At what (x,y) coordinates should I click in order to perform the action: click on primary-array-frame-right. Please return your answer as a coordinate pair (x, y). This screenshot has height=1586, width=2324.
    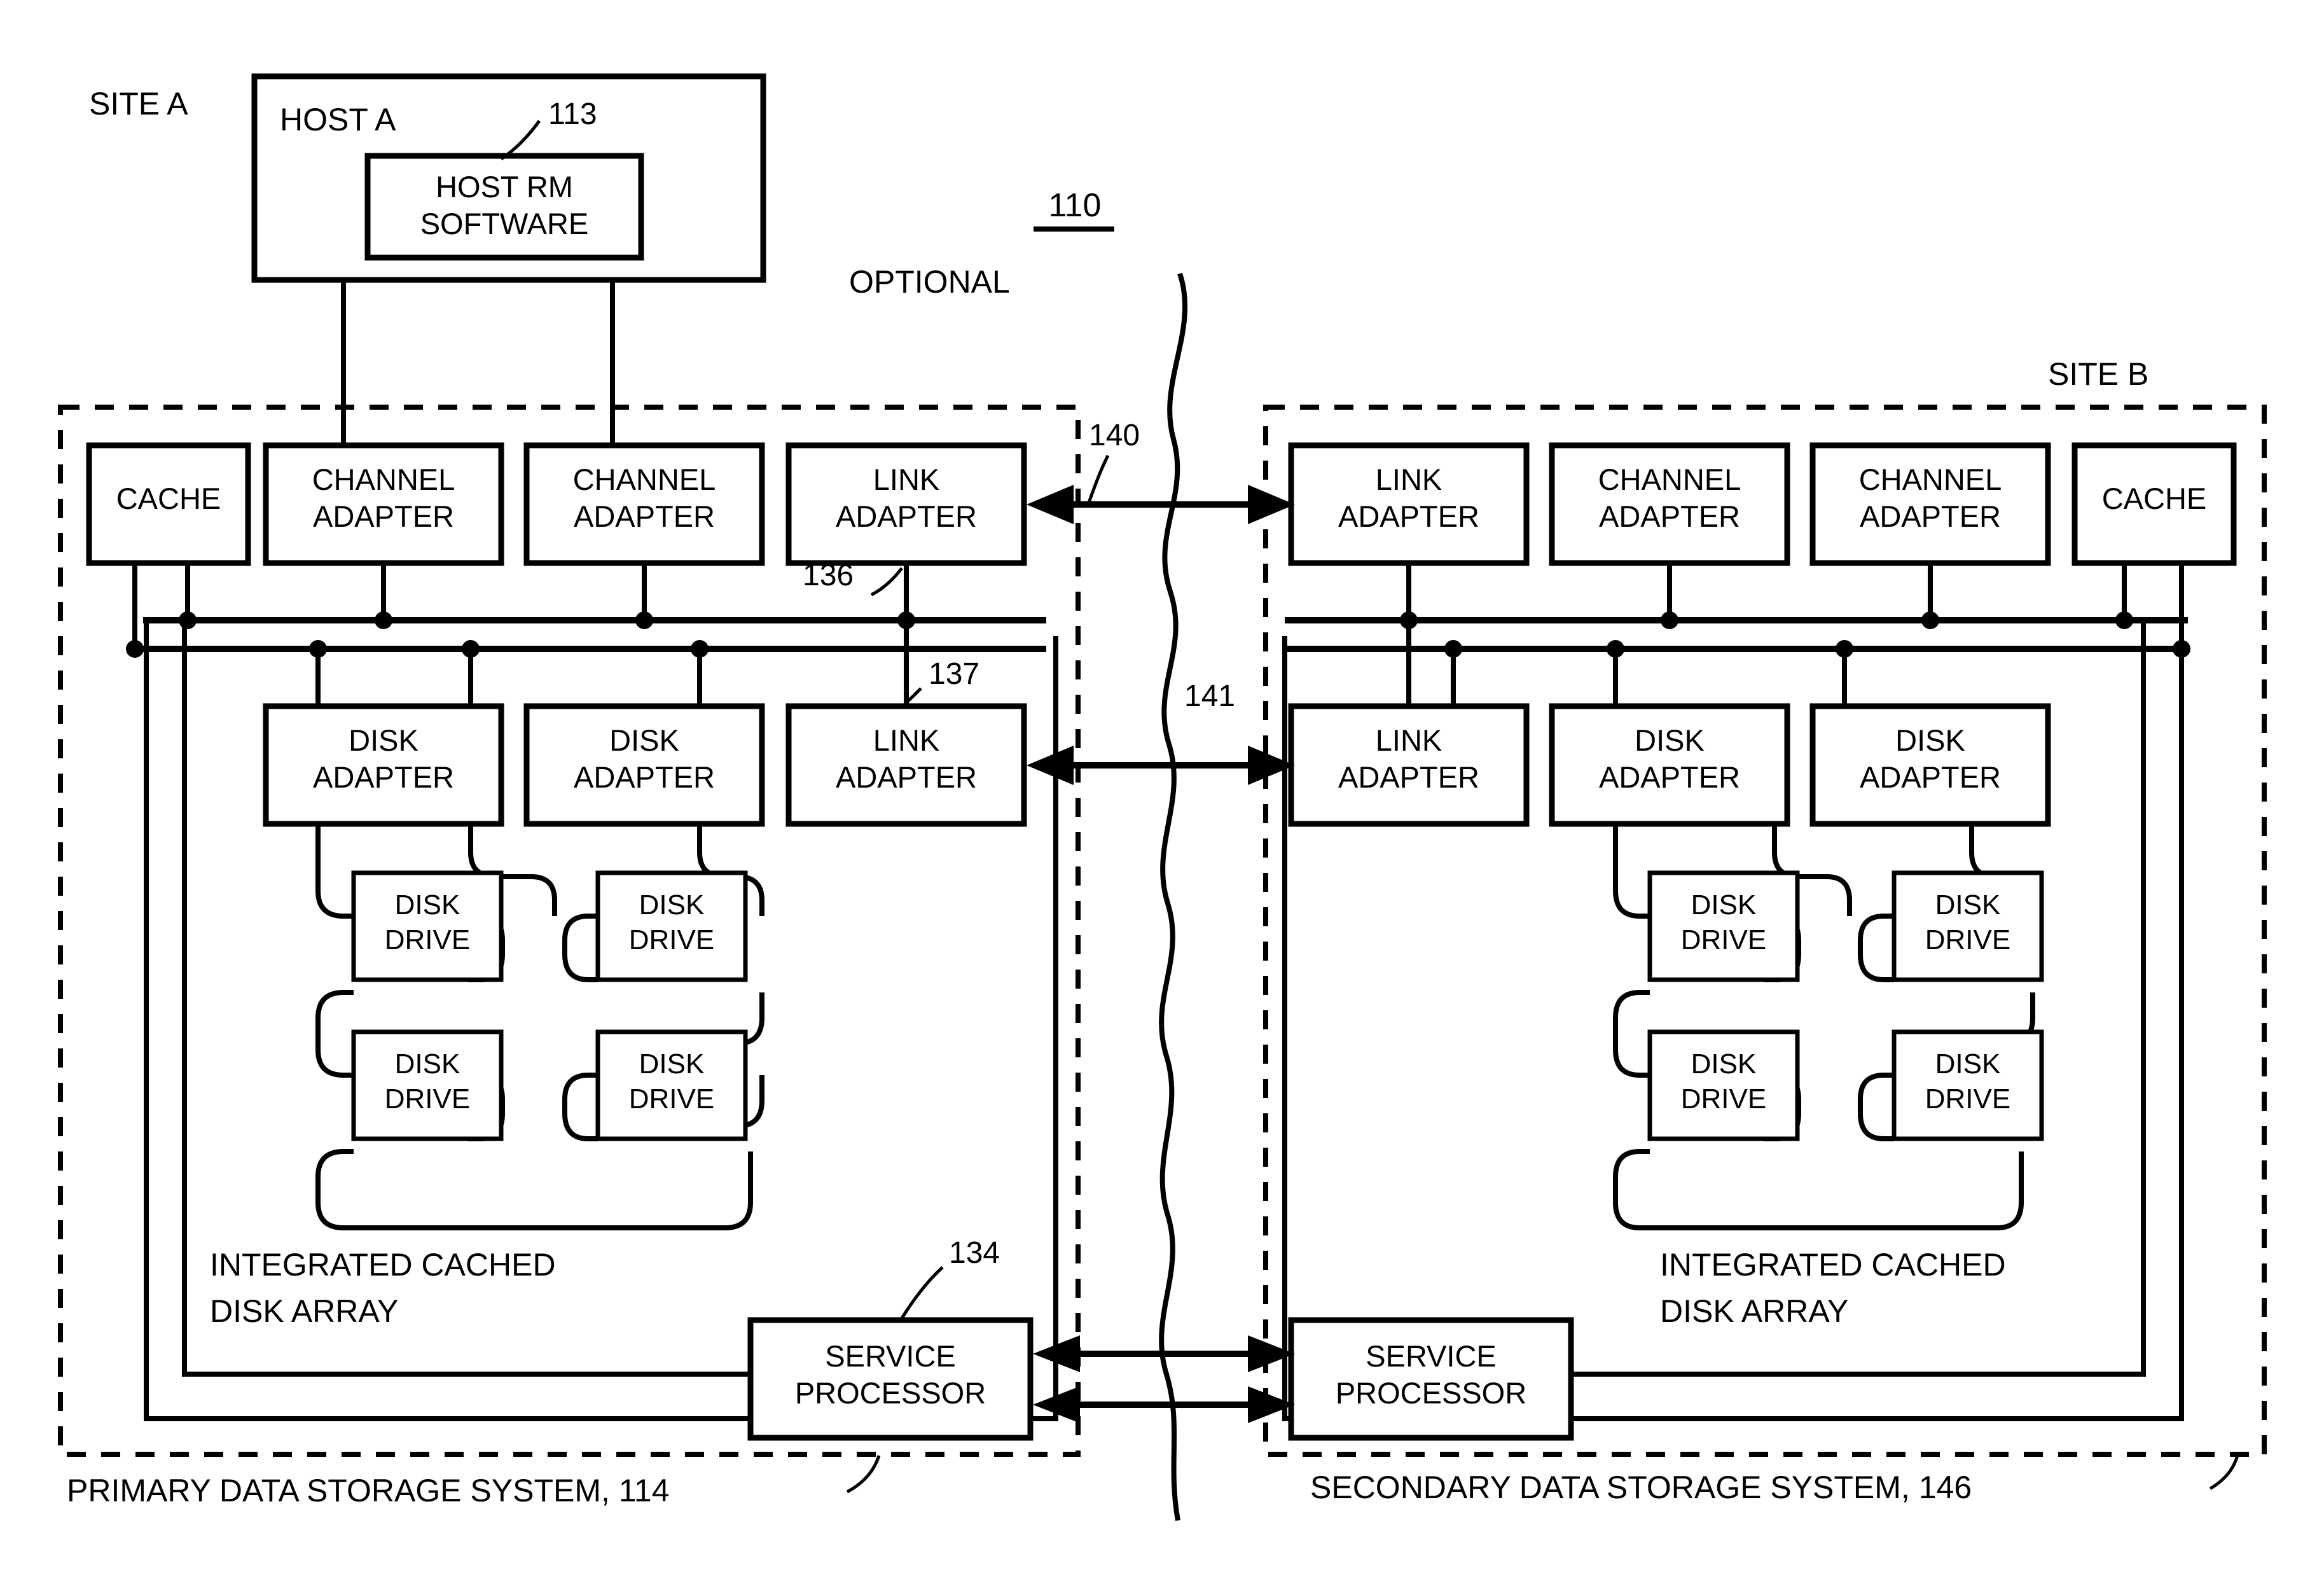
    Looking at the image, I should click on (1044, 1028).